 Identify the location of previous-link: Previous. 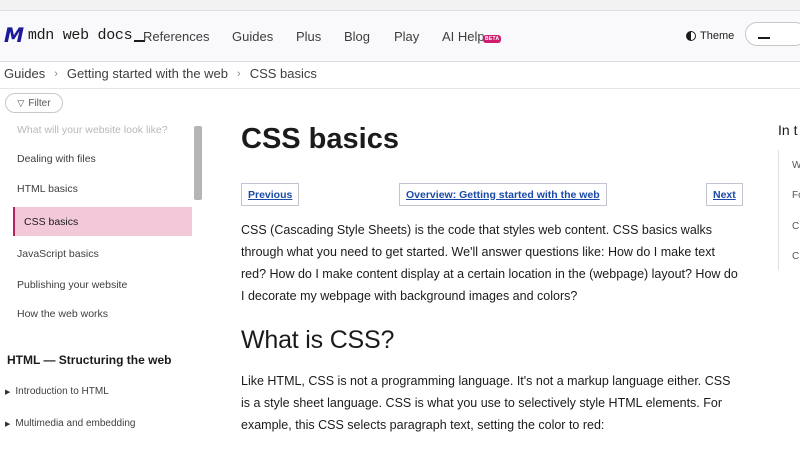
(270, 194).